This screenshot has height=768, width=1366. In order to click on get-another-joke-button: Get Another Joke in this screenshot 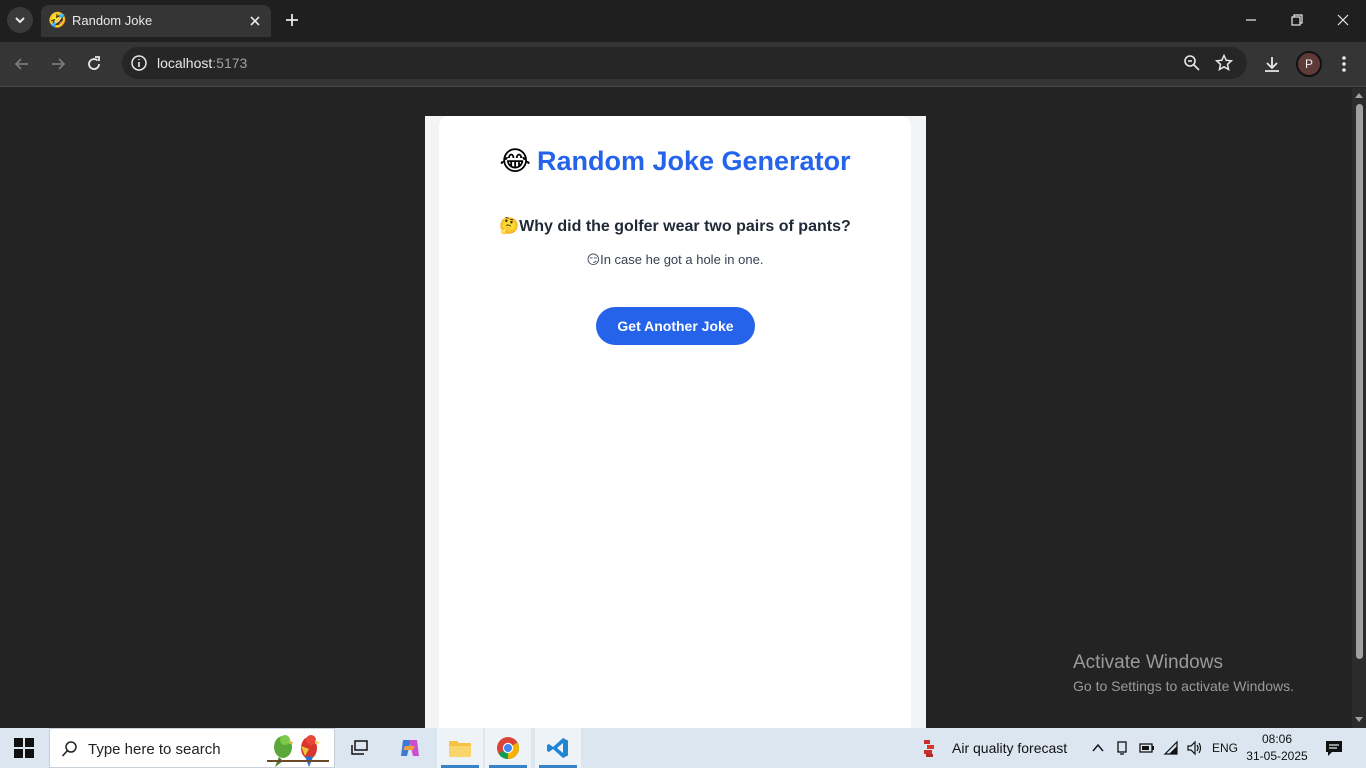, I will do `click(675, 326)`.